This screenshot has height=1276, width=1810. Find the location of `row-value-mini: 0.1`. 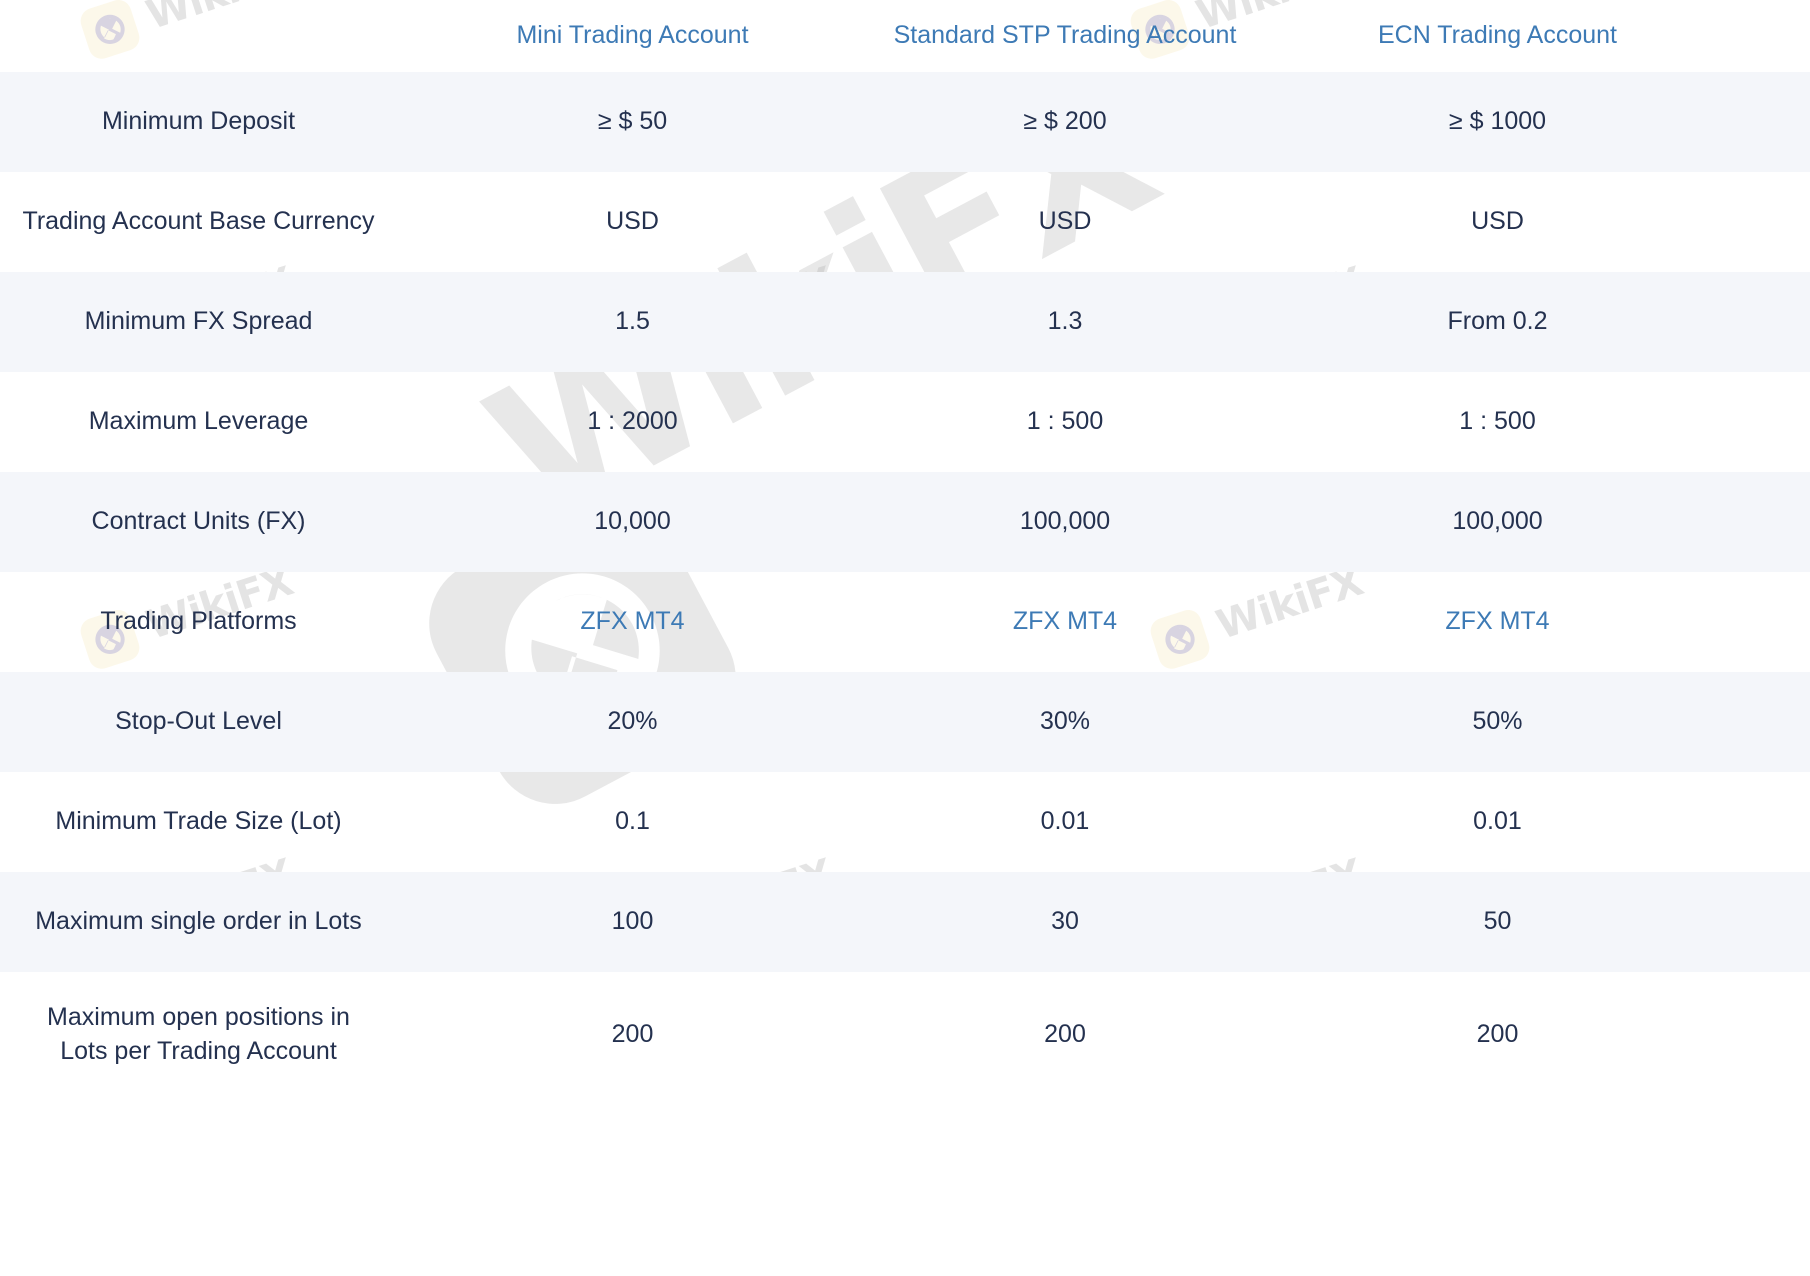

row-value-mini: 0.1 is located at coordinates (632, 821).